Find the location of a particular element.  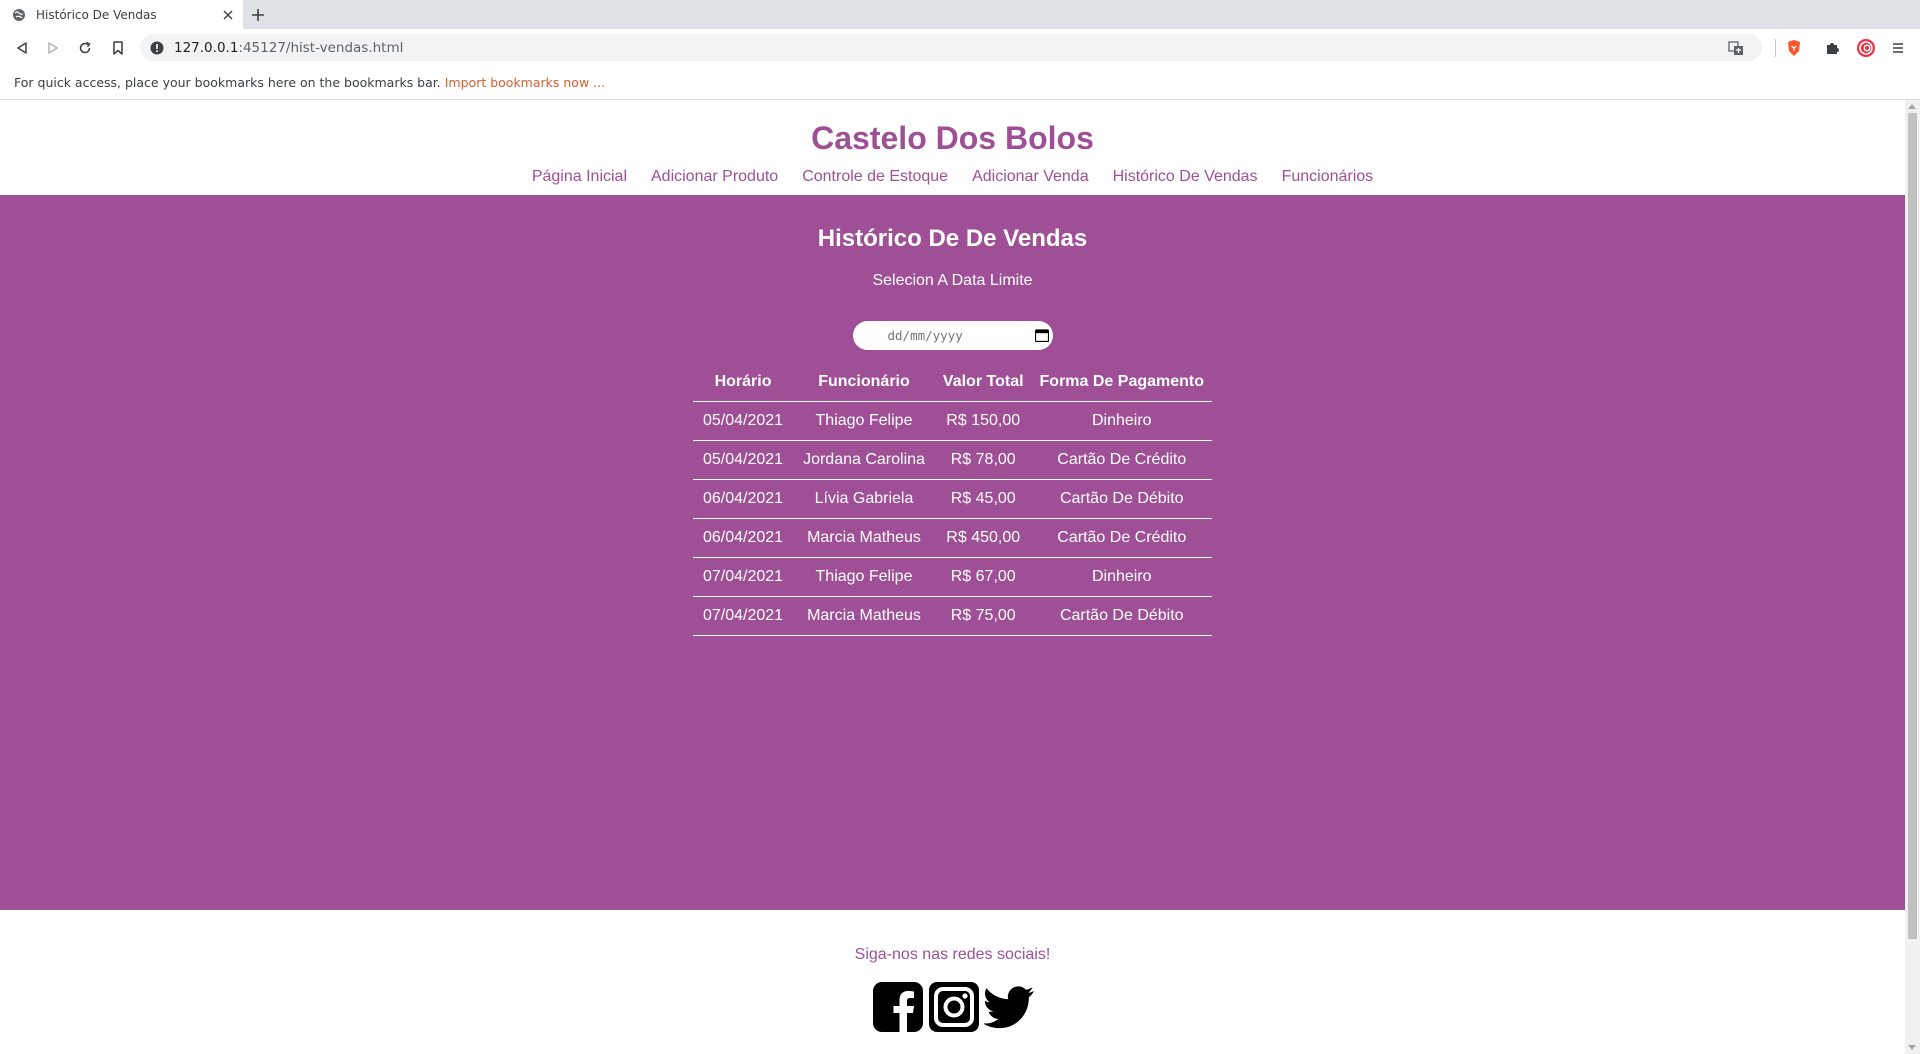

forward-arrow-icon is located at coordinates (53, 48).